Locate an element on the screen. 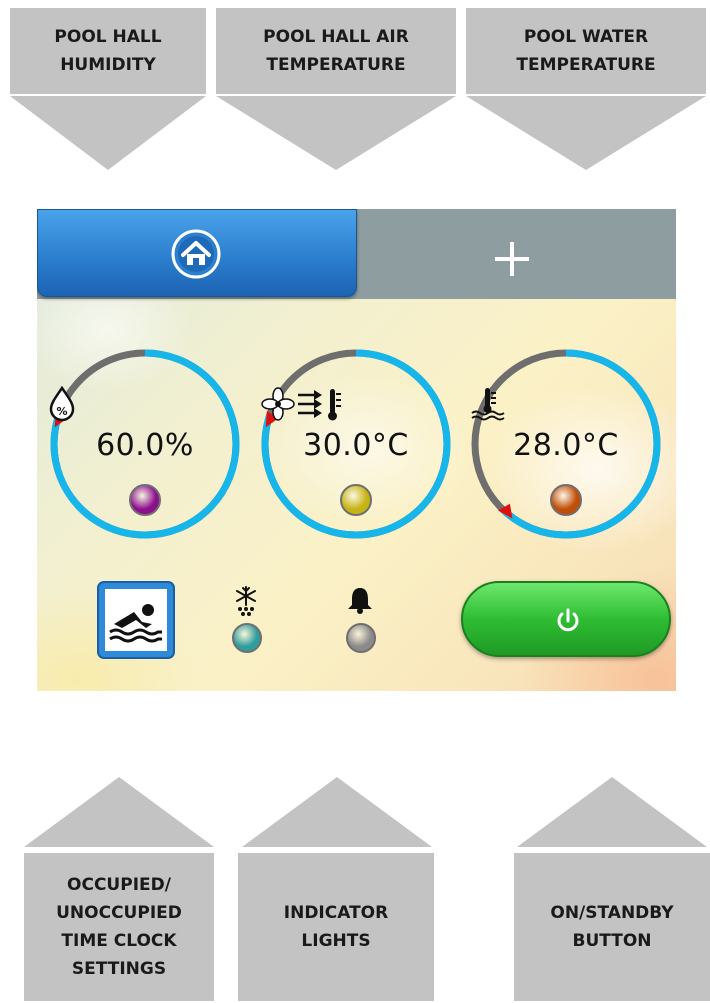 The width and height of the screenshot is (710, 1003). power-button is located at coordinates (566, 619).